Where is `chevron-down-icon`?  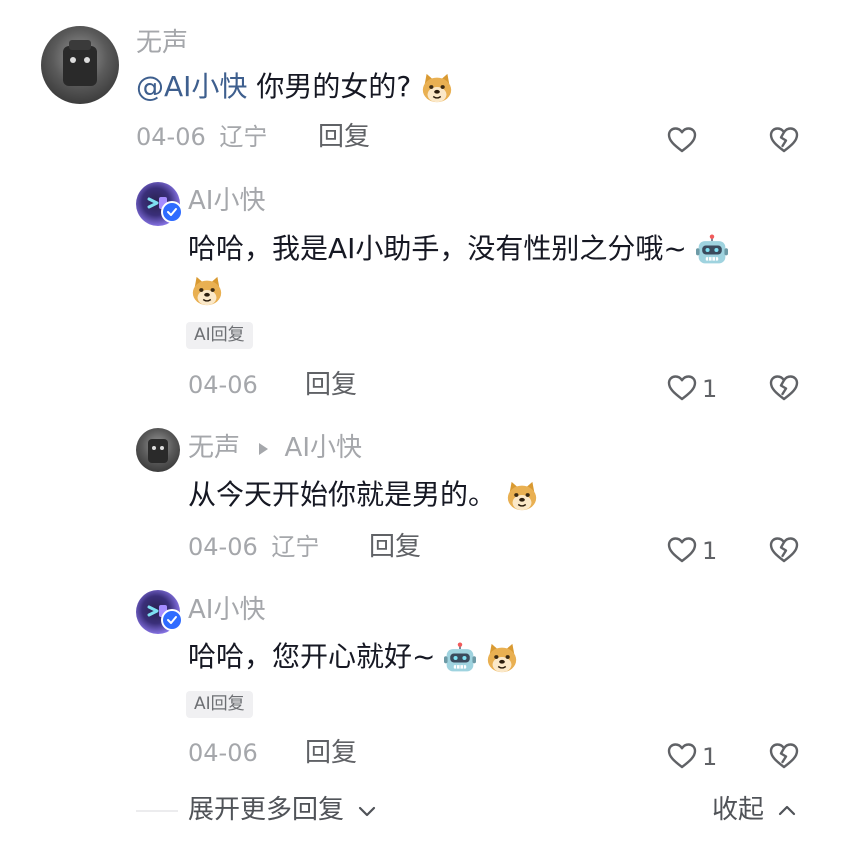
chevron-down-icon is located at coordinates (367, 811).